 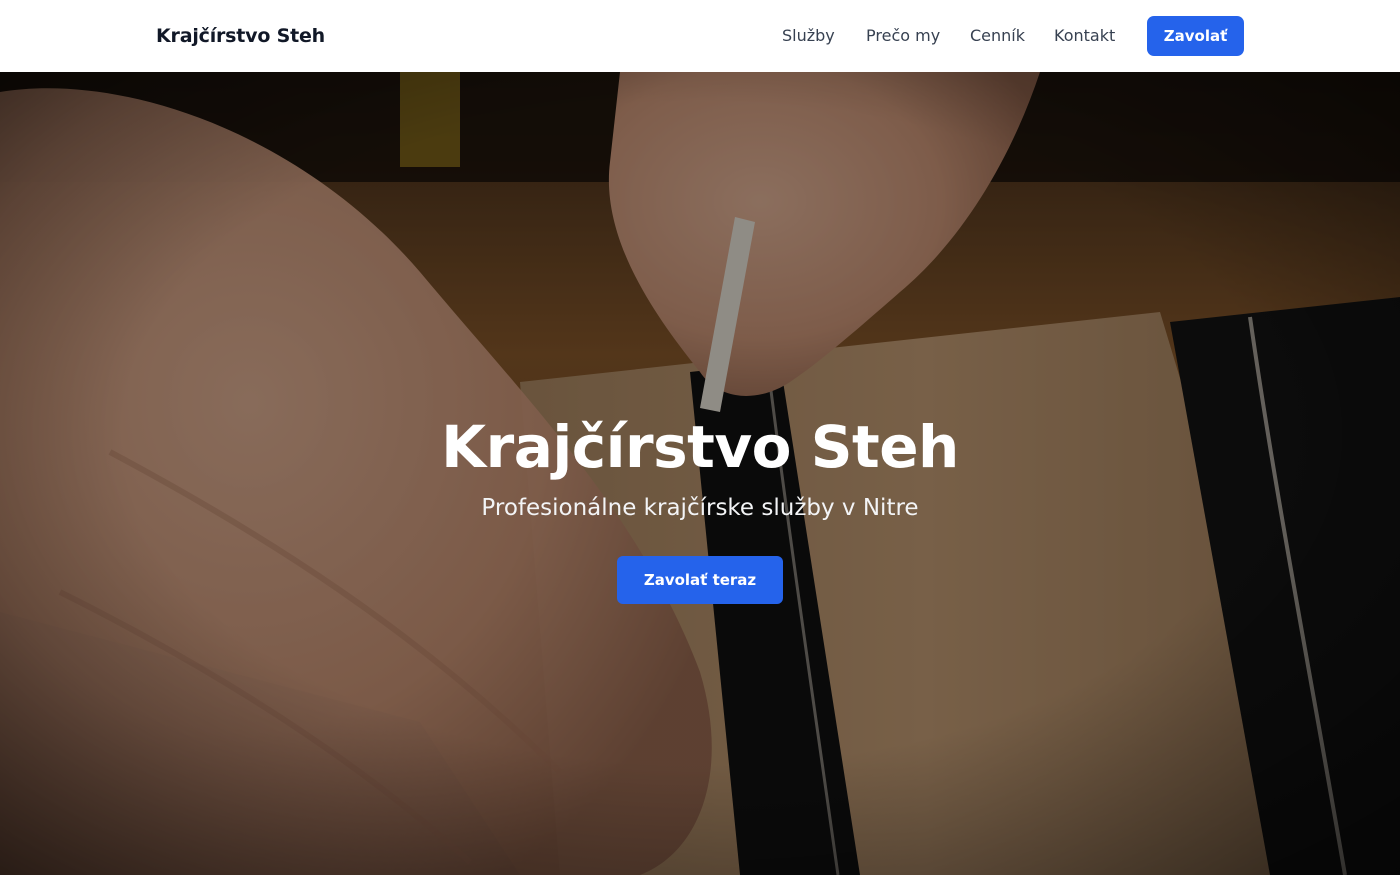 I want to click on hero-subtitle: Profesionálne krajčírske služby v Nitre, so click(x=700, y=508).